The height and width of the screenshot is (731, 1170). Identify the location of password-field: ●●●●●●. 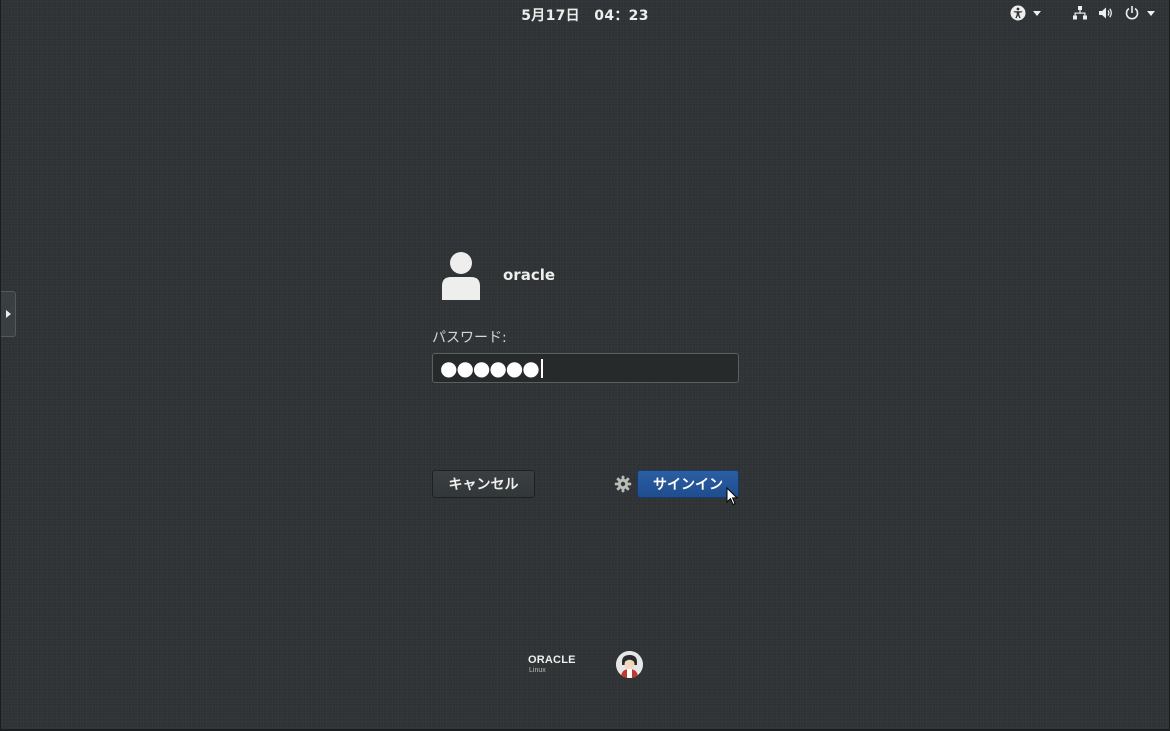
(585, 368).